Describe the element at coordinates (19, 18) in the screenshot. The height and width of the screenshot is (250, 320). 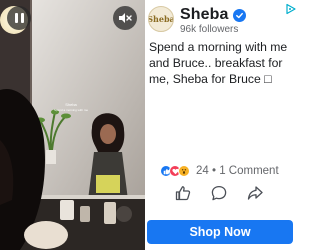
I see `pause-button` at that location.